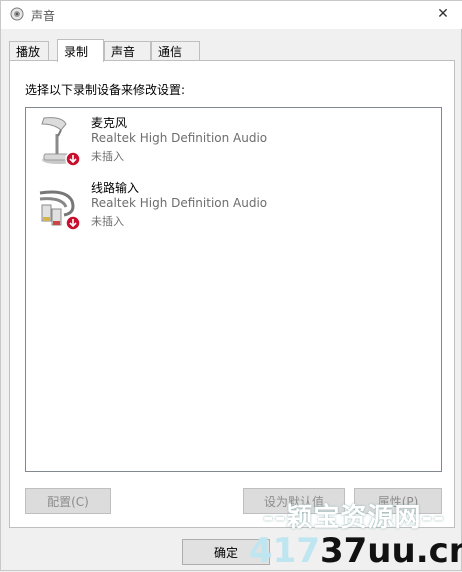 This screenshot has width=462, height=572. What do you see at coordinates (294, 501) in the screenshot?
I see `set-default-button: 设为默认值` at bounding box center [294, 501].